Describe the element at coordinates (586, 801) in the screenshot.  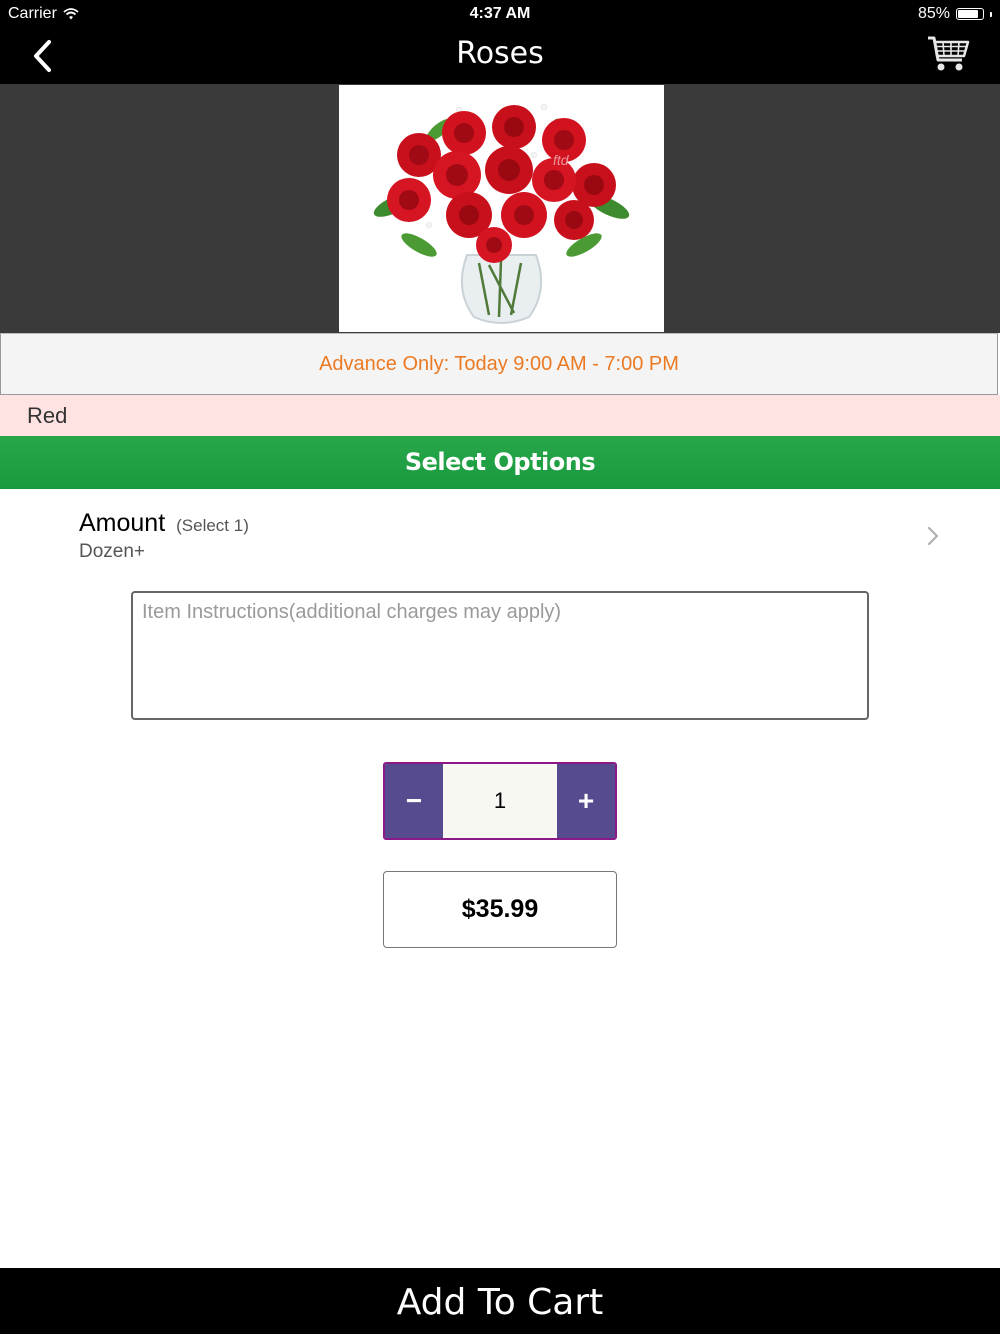
I see `increment-button: +` at that location.